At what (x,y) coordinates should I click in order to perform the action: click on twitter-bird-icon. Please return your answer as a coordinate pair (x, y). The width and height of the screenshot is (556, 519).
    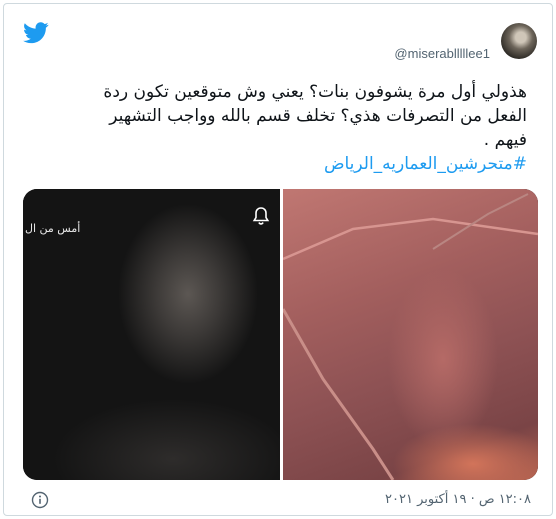
    Looking at the image, I should click on (36, 33).